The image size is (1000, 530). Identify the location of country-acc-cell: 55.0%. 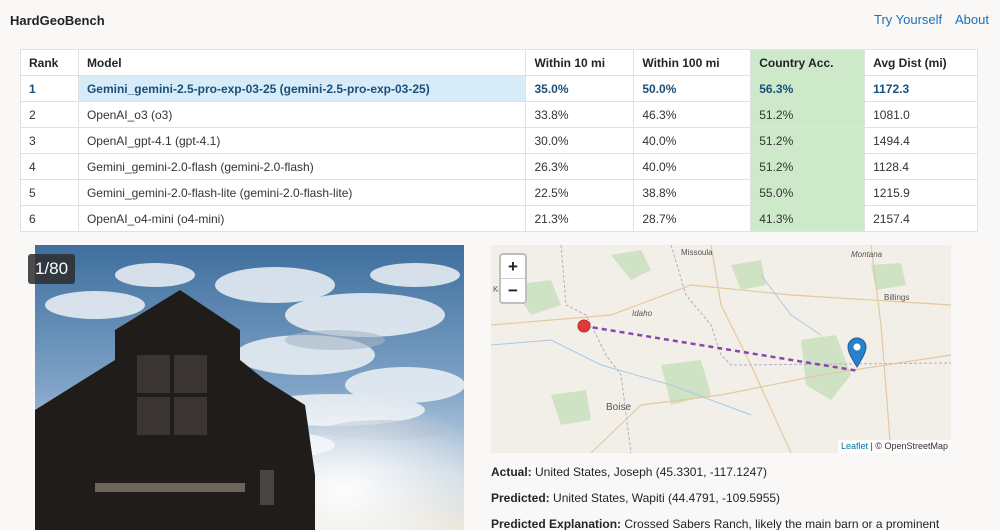
(808, 192).